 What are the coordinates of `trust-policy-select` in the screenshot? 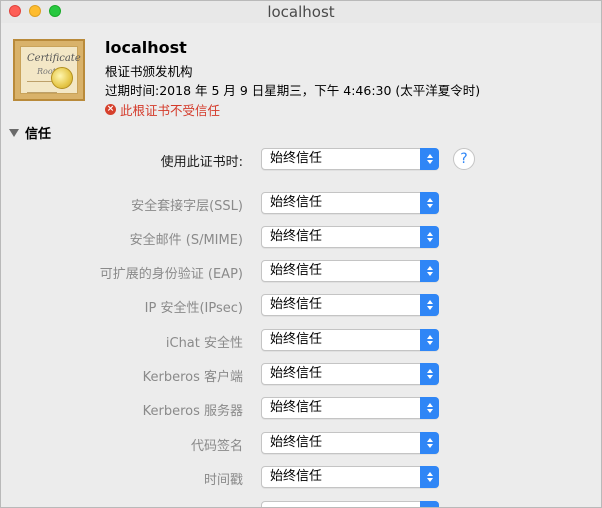 It's located at (350, 504).